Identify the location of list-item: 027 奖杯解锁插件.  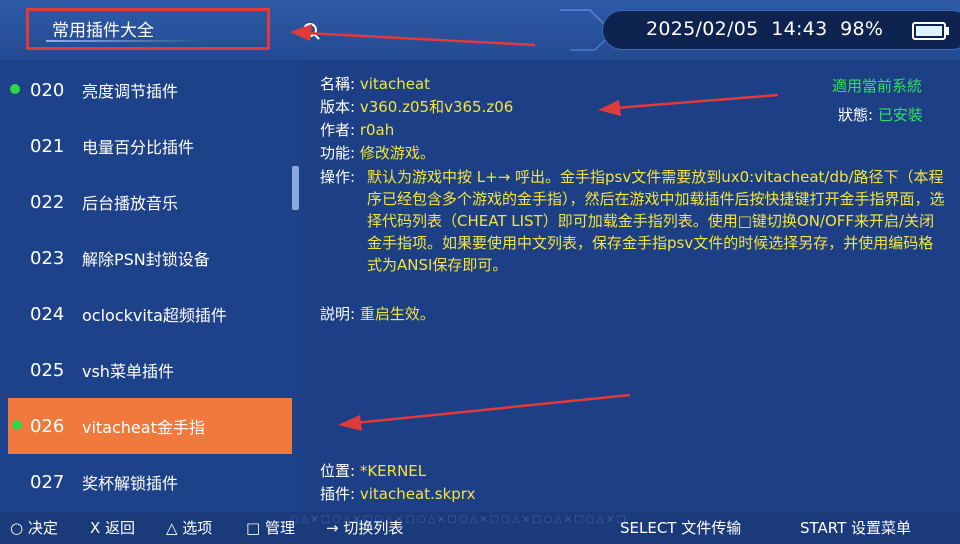
(146, 482).